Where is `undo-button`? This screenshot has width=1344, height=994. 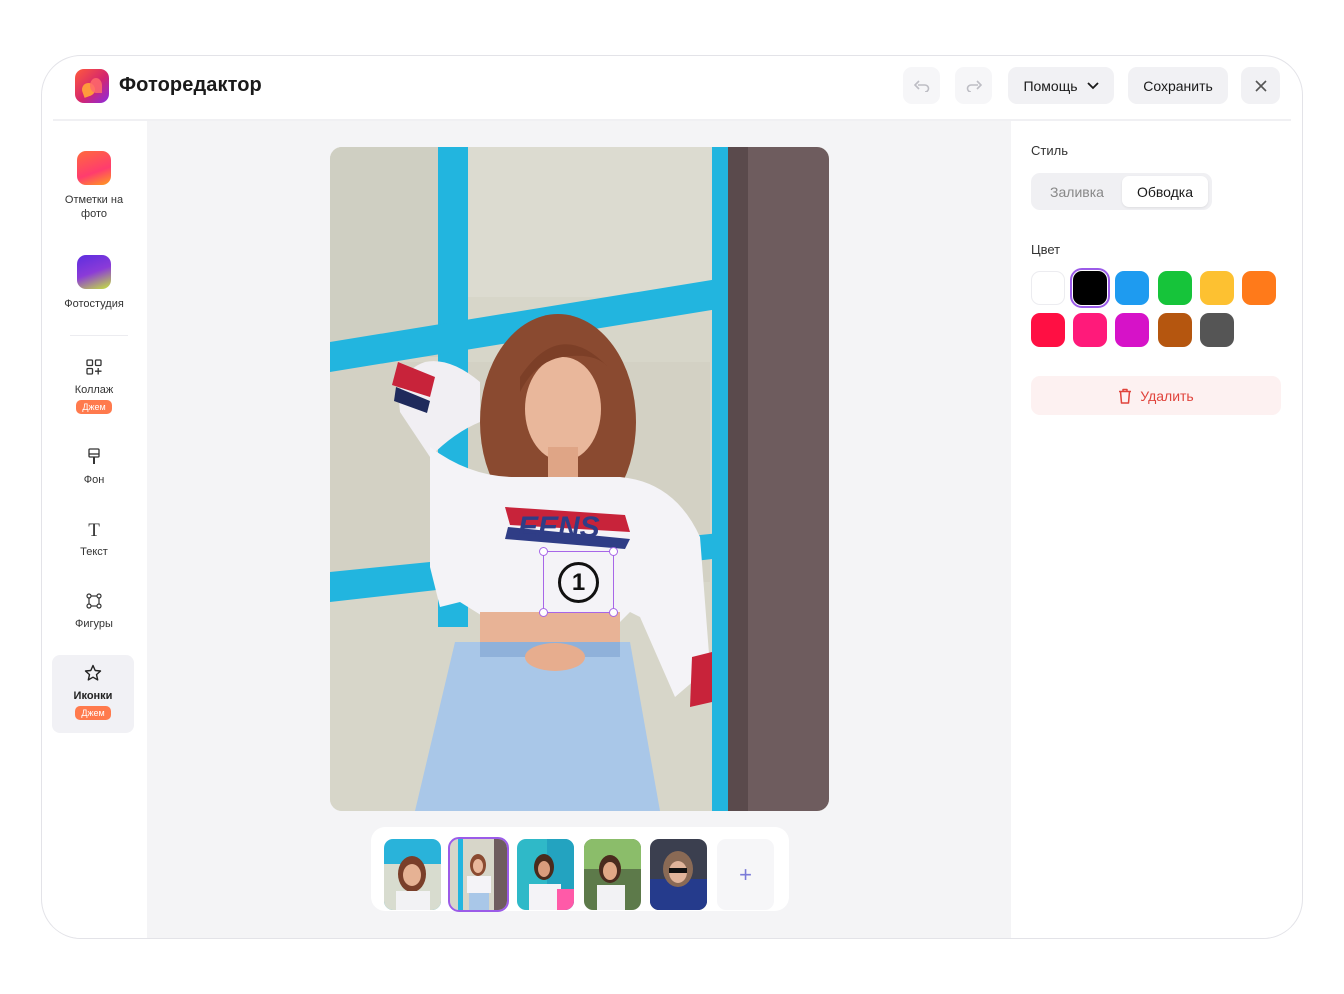 undo-button is located at coordinates (921, 85).